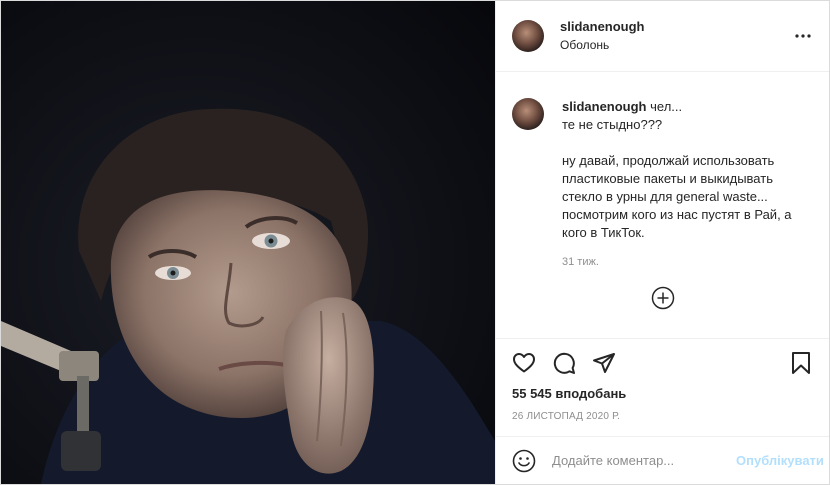  What do you see at coordinates (528, 36) in the screenshot?
I see `author-avatar` at bounding box center [528, 36].